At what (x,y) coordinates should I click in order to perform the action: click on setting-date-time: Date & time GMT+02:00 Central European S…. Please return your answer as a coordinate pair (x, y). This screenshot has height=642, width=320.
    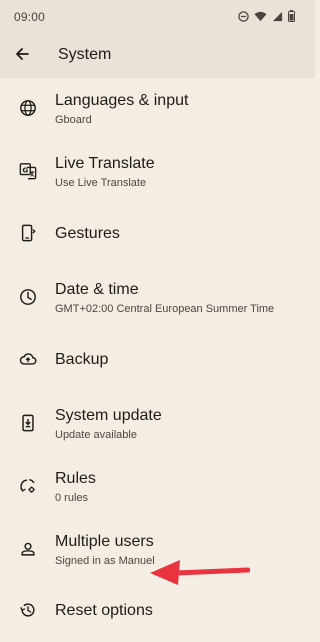
    Looking at the image, I should click on (157, 297).